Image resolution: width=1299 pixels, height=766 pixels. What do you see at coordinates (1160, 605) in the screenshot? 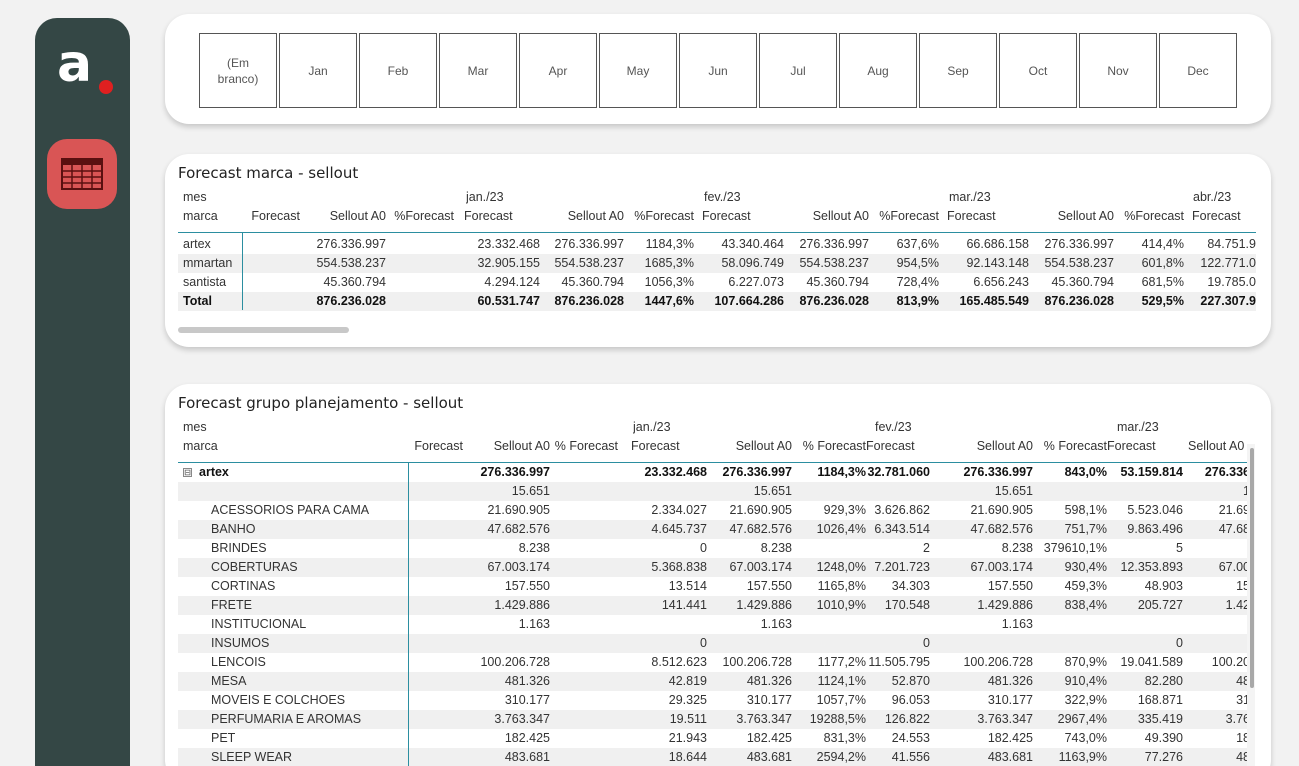
I see `table-cell: 205.727` at bounding box center [1160, 605].